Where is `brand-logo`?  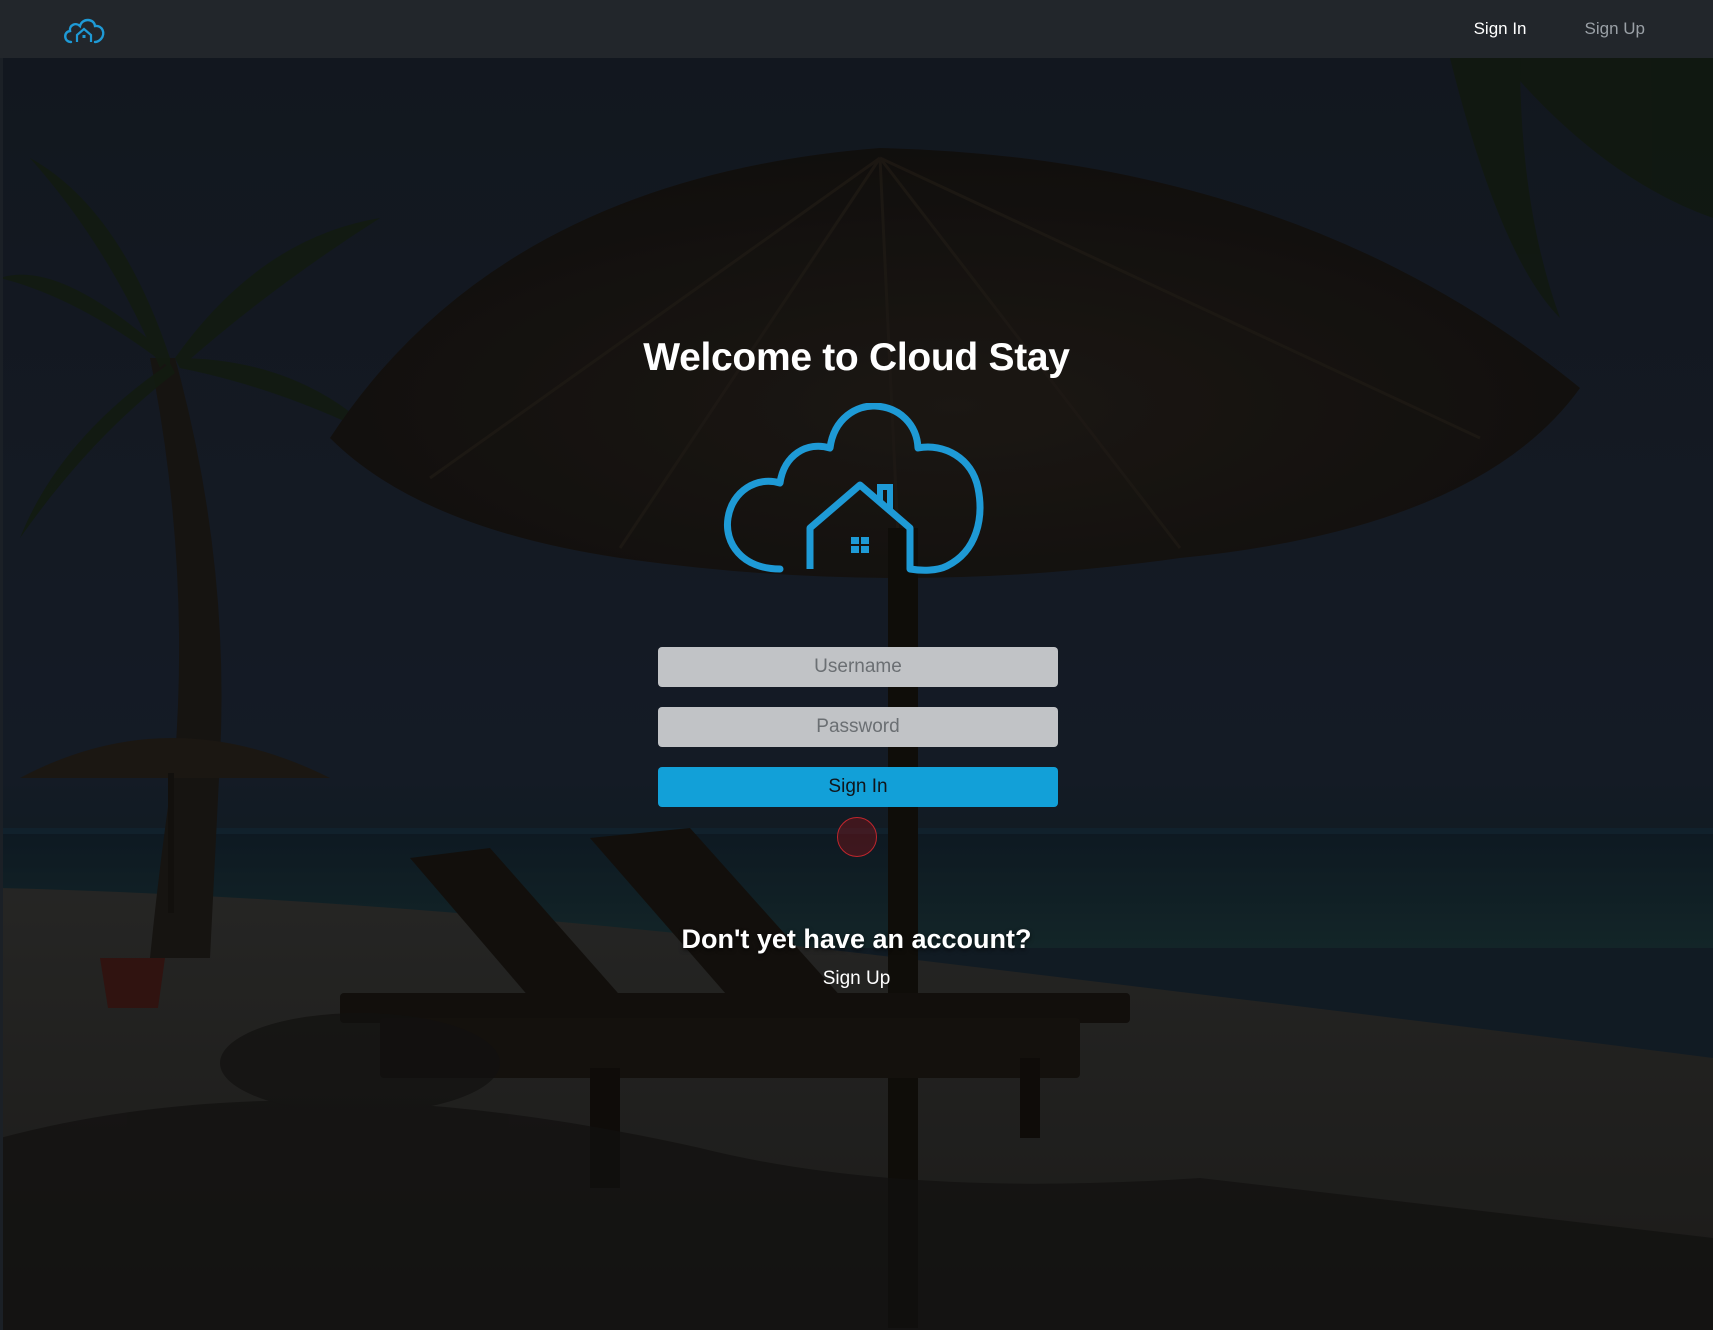
brand-logo is located at coordinates (85, 30).